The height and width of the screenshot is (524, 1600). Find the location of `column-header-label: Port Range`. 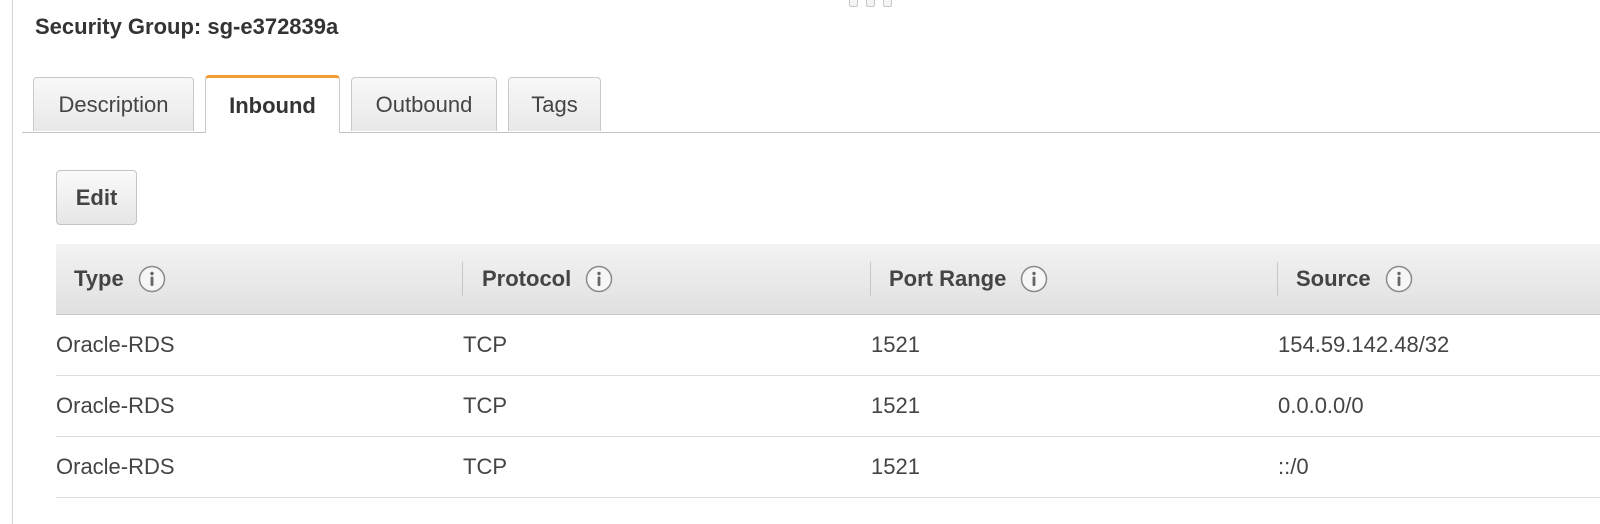

column-header-label: Port Range is located at coordinates (948, 278).